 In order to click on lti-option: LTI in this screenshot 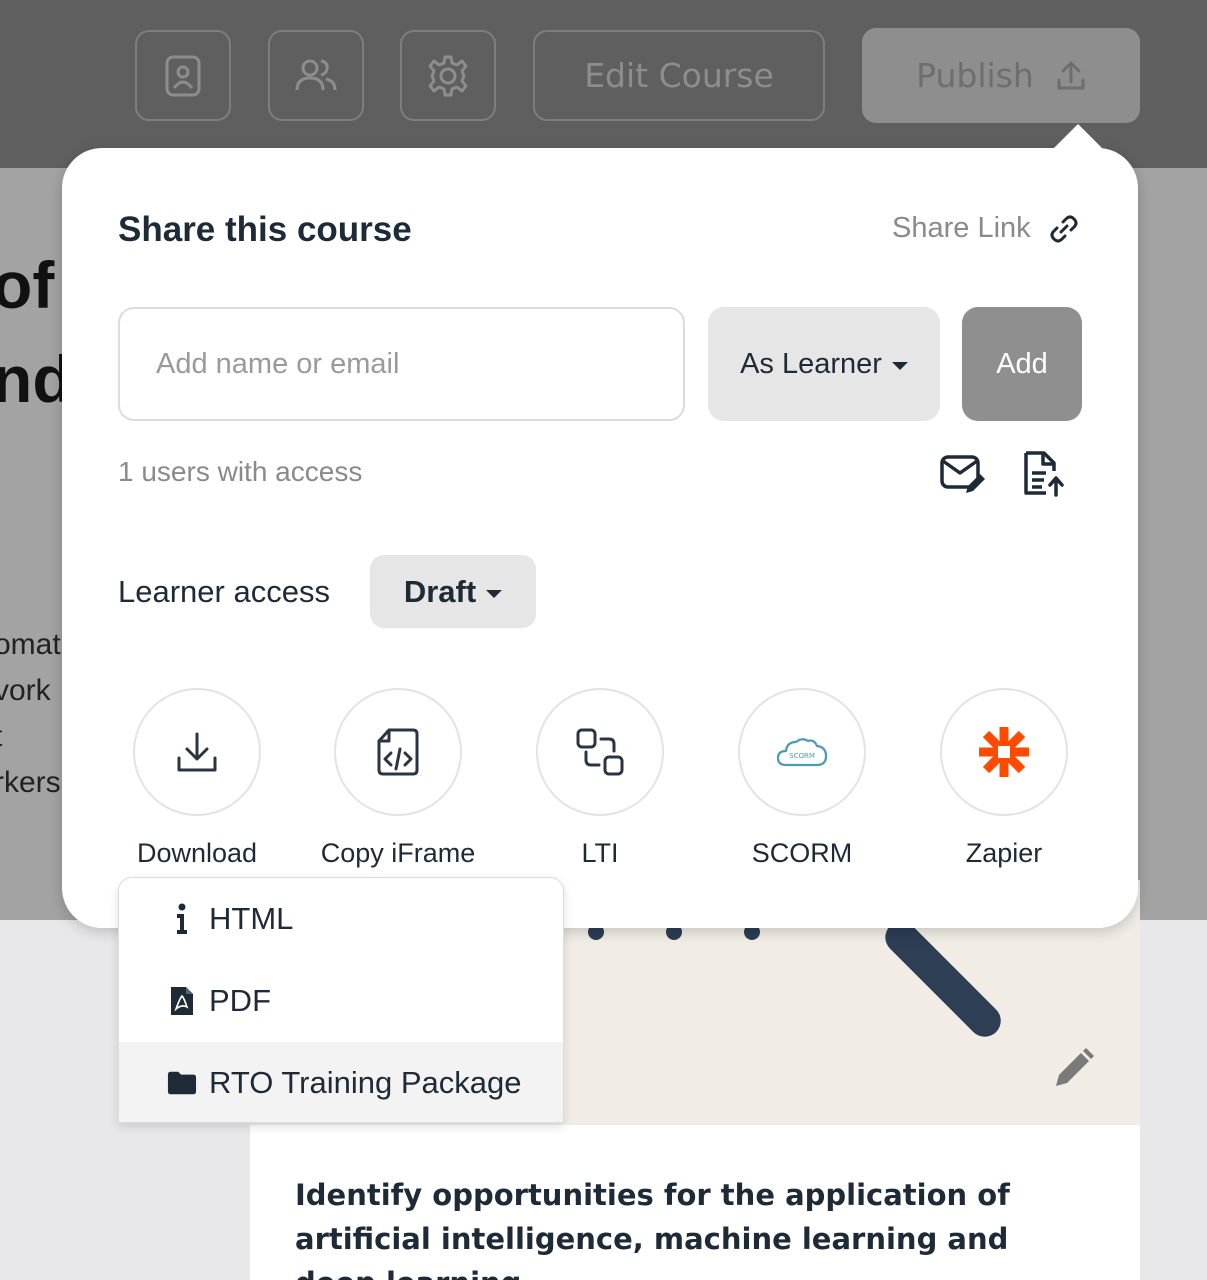, I will do `click(600, 778)`.